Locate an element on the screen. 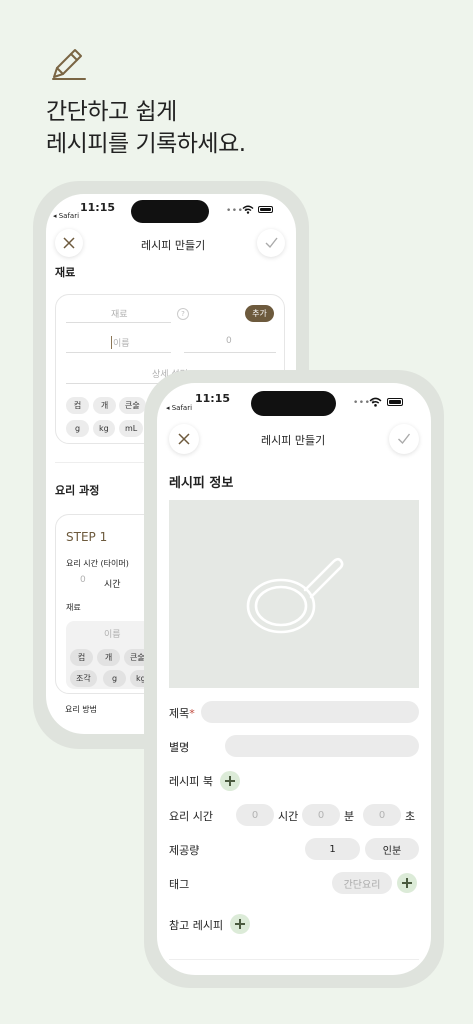 The width and height of the screenshot is (473, 1024). add-reference-button is located at coordinates (240, 924).